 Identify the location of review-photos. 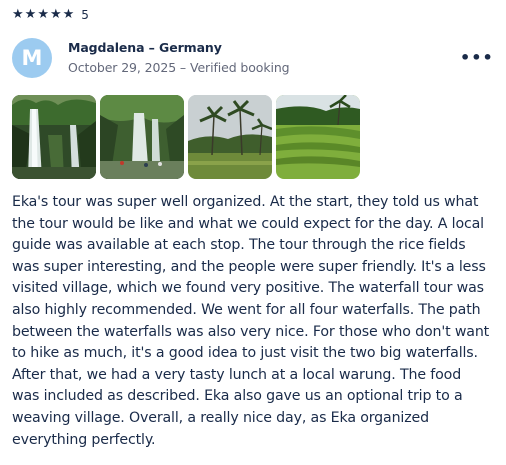
(188, 137).